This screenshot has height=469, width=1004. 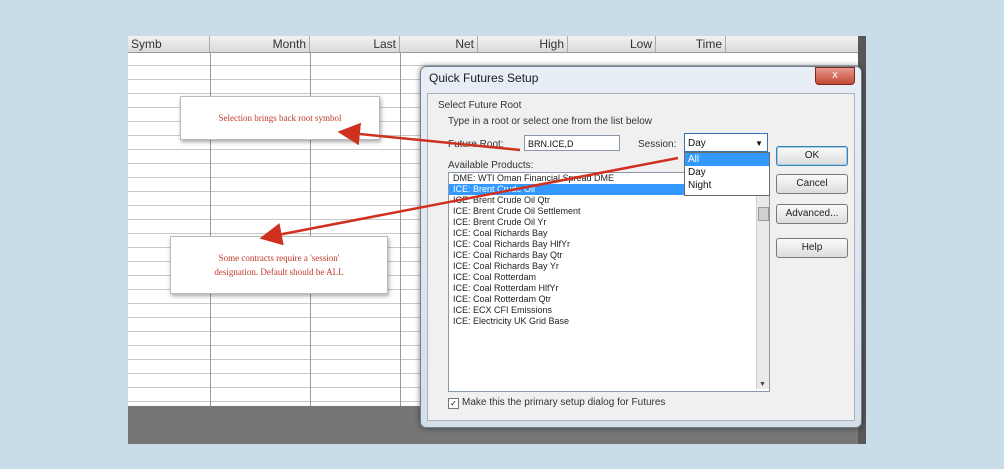 I want to click on scrollbar-thumb, so click(x=763, y=214).